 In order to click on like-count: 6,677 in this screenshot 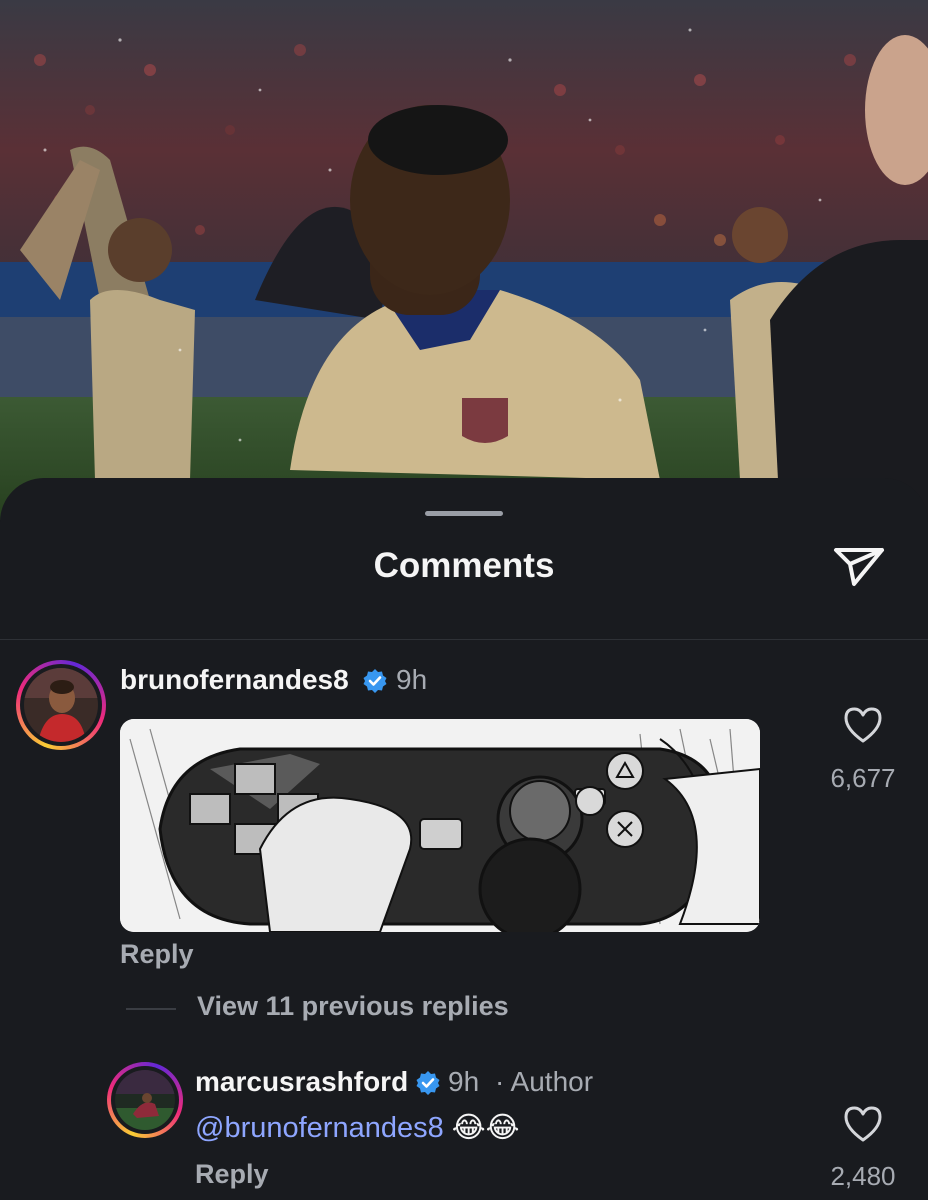, I will do `click(863, 778)`.